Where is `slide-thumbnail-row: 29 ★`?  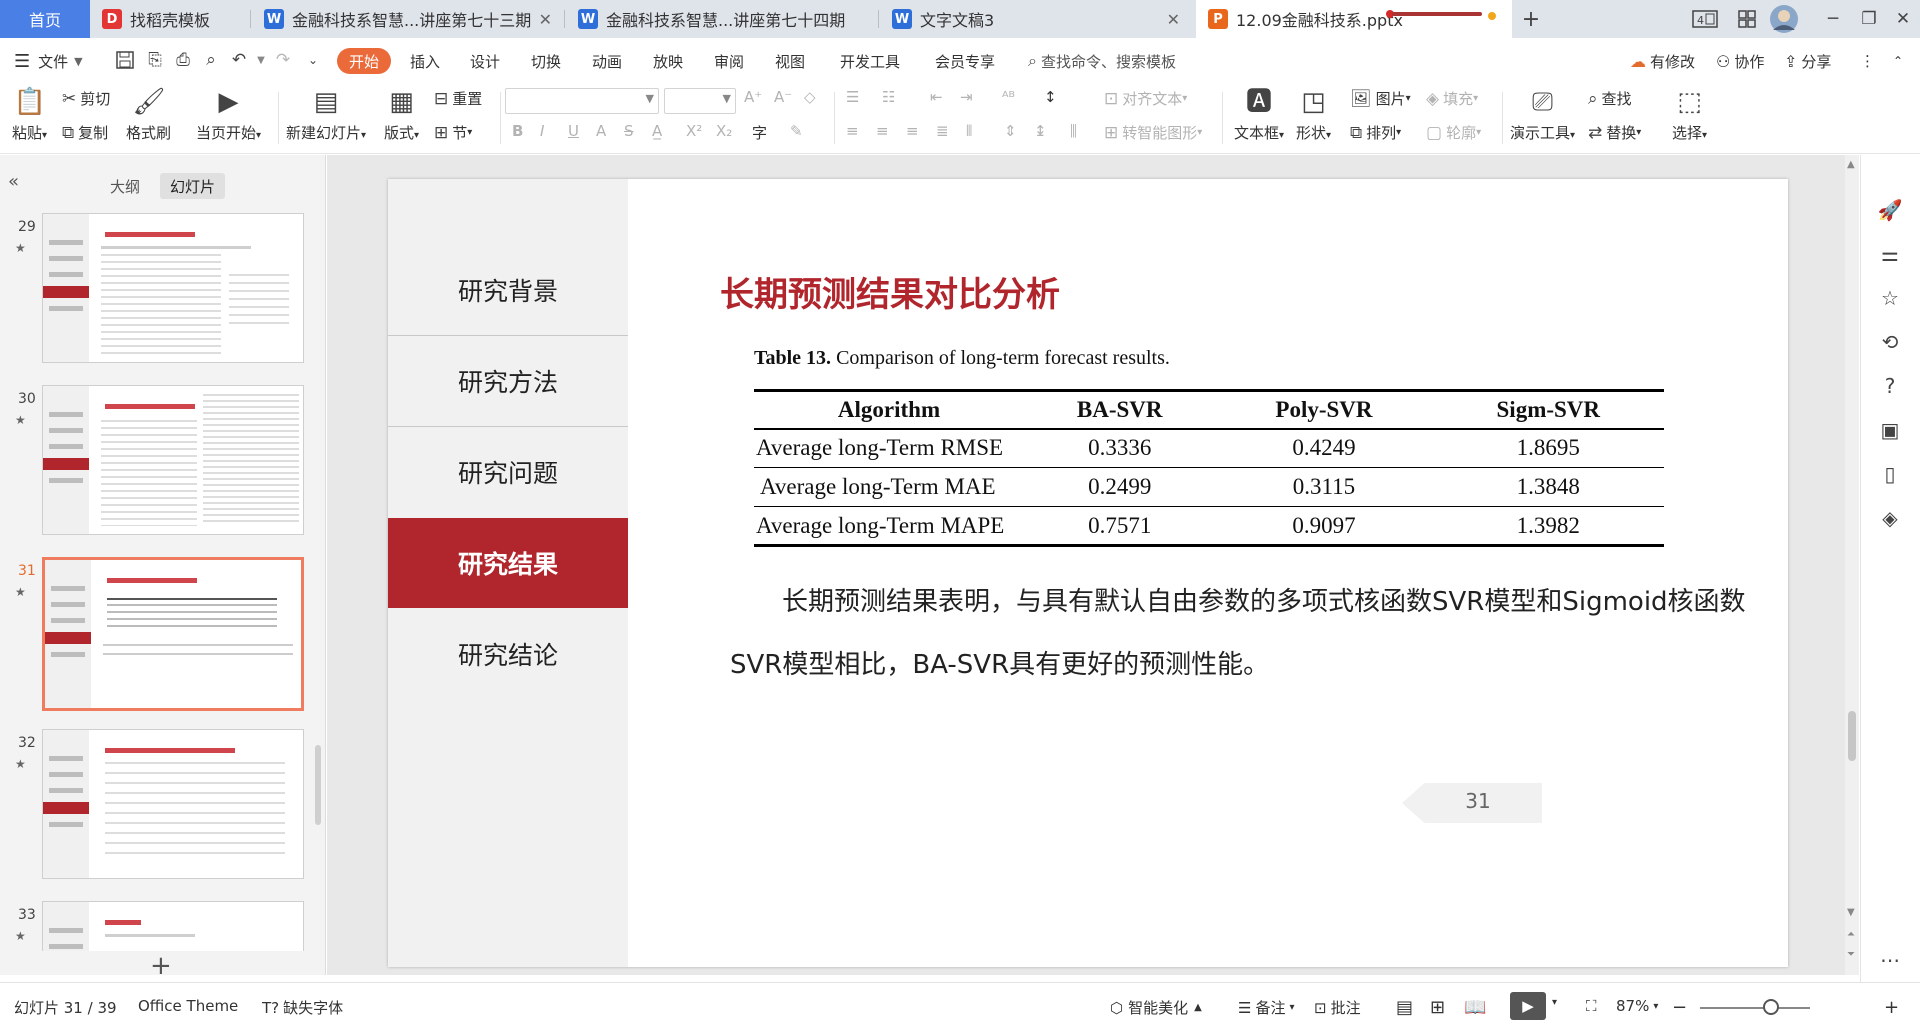 slide-thumbnail-row: 29 ★ is located at coordinates (155, 288).